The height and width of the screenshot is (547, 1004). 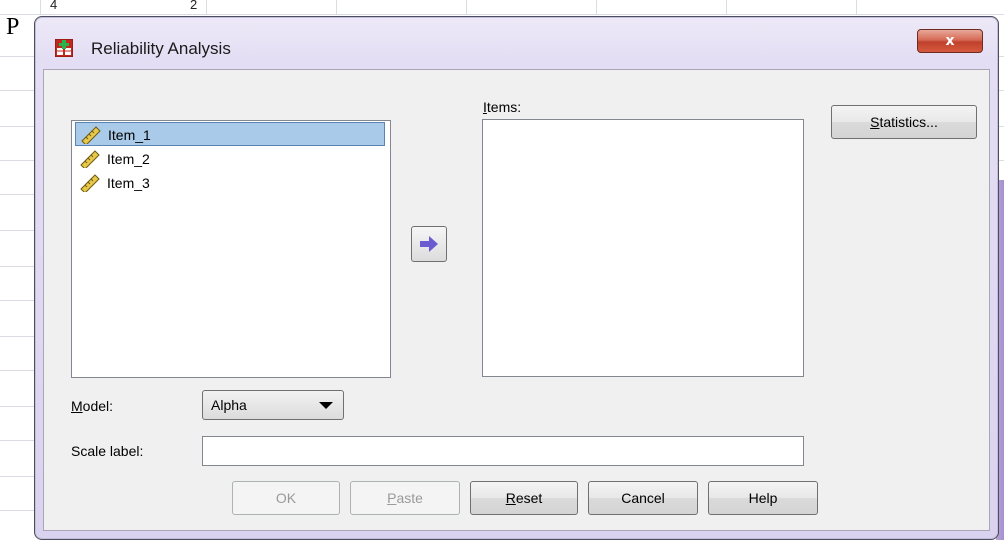 I want to click on scale-label-input, so click(x=503, y=451).